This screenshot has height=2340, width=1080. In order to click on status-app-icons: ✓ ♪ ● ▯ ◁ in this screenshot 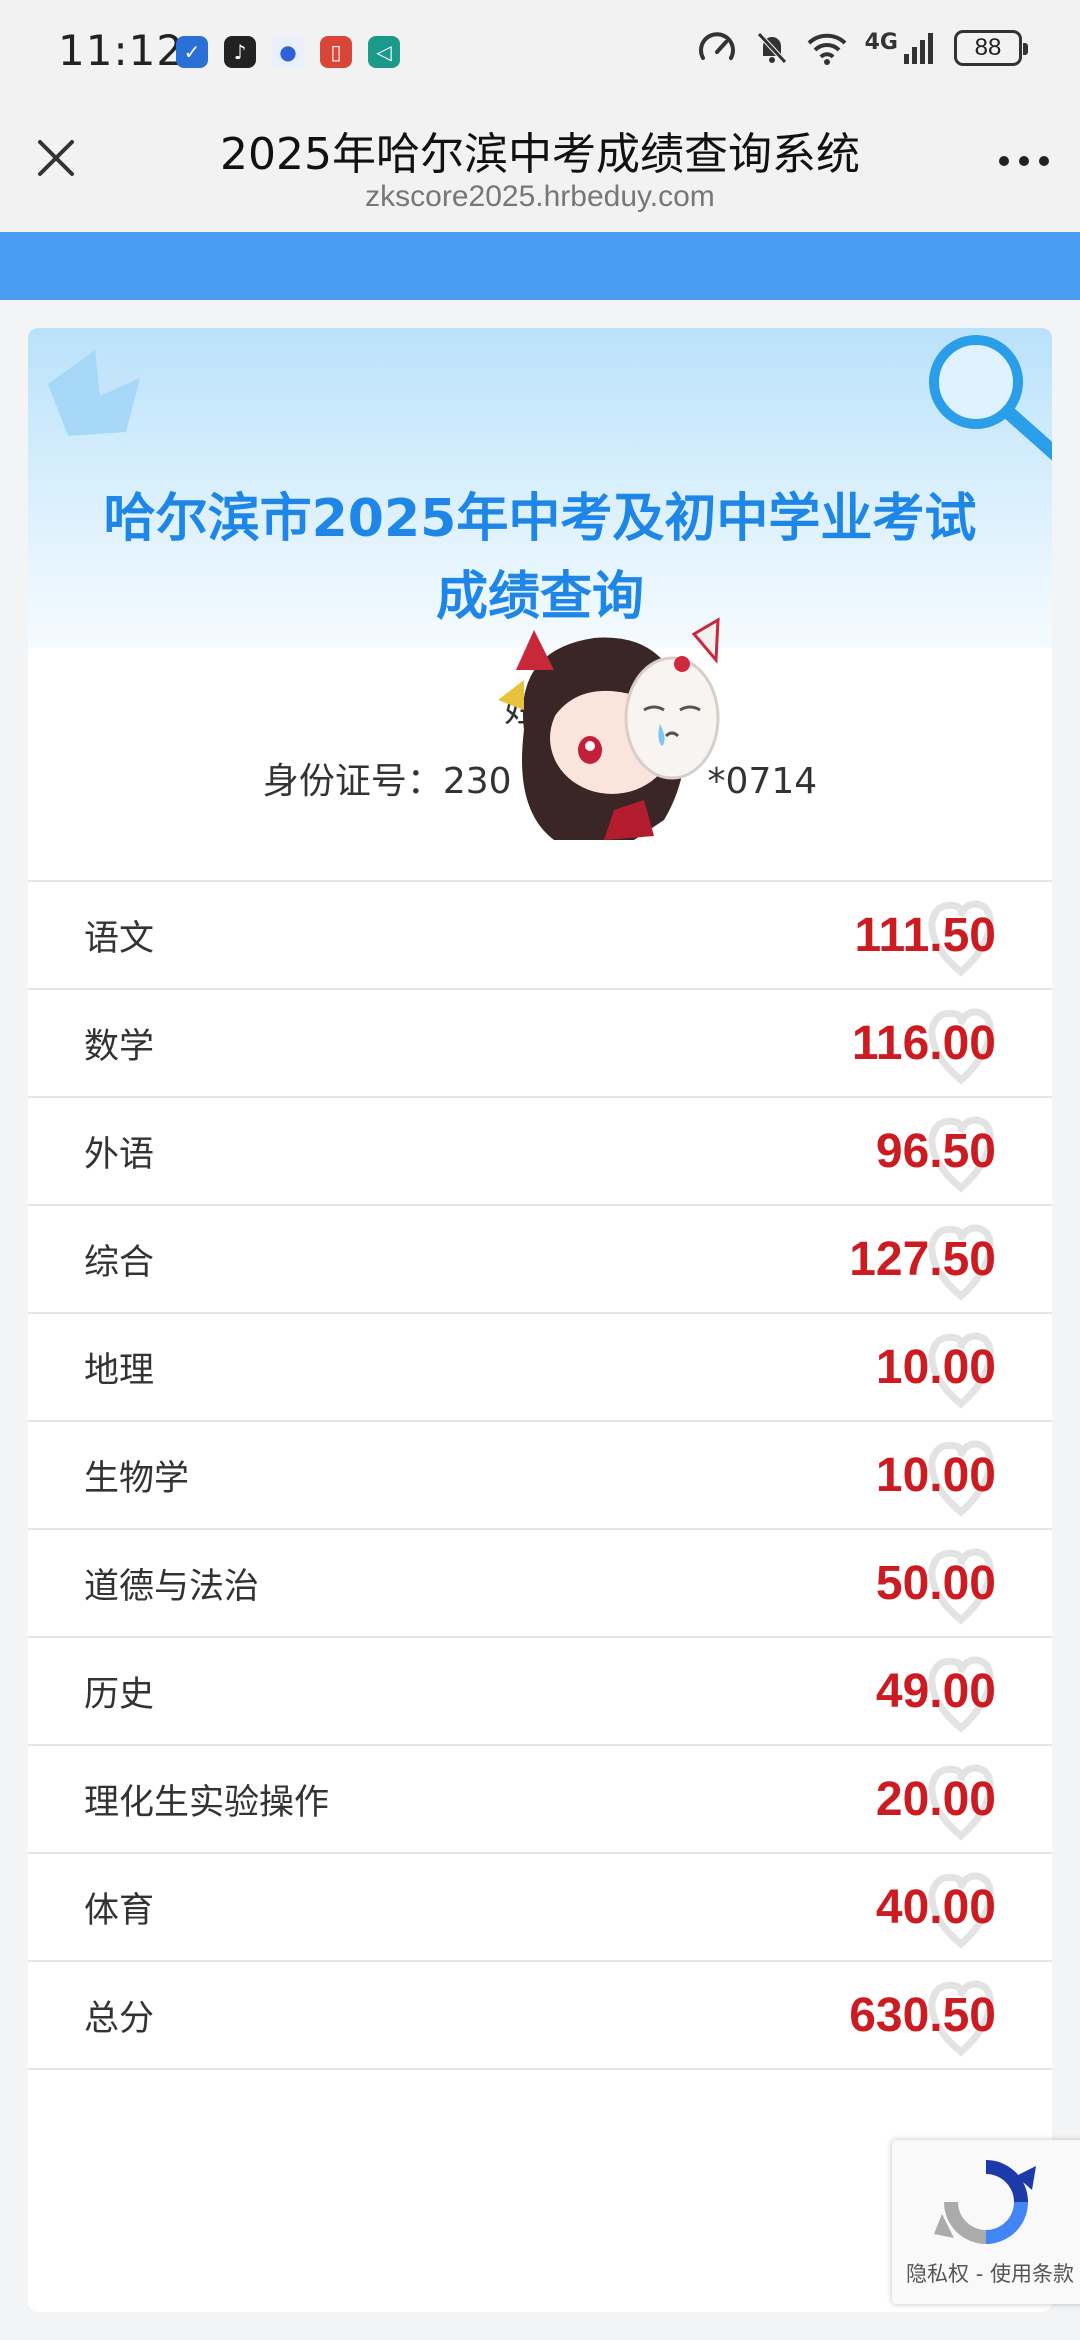, I will do `click(288, 52)`.